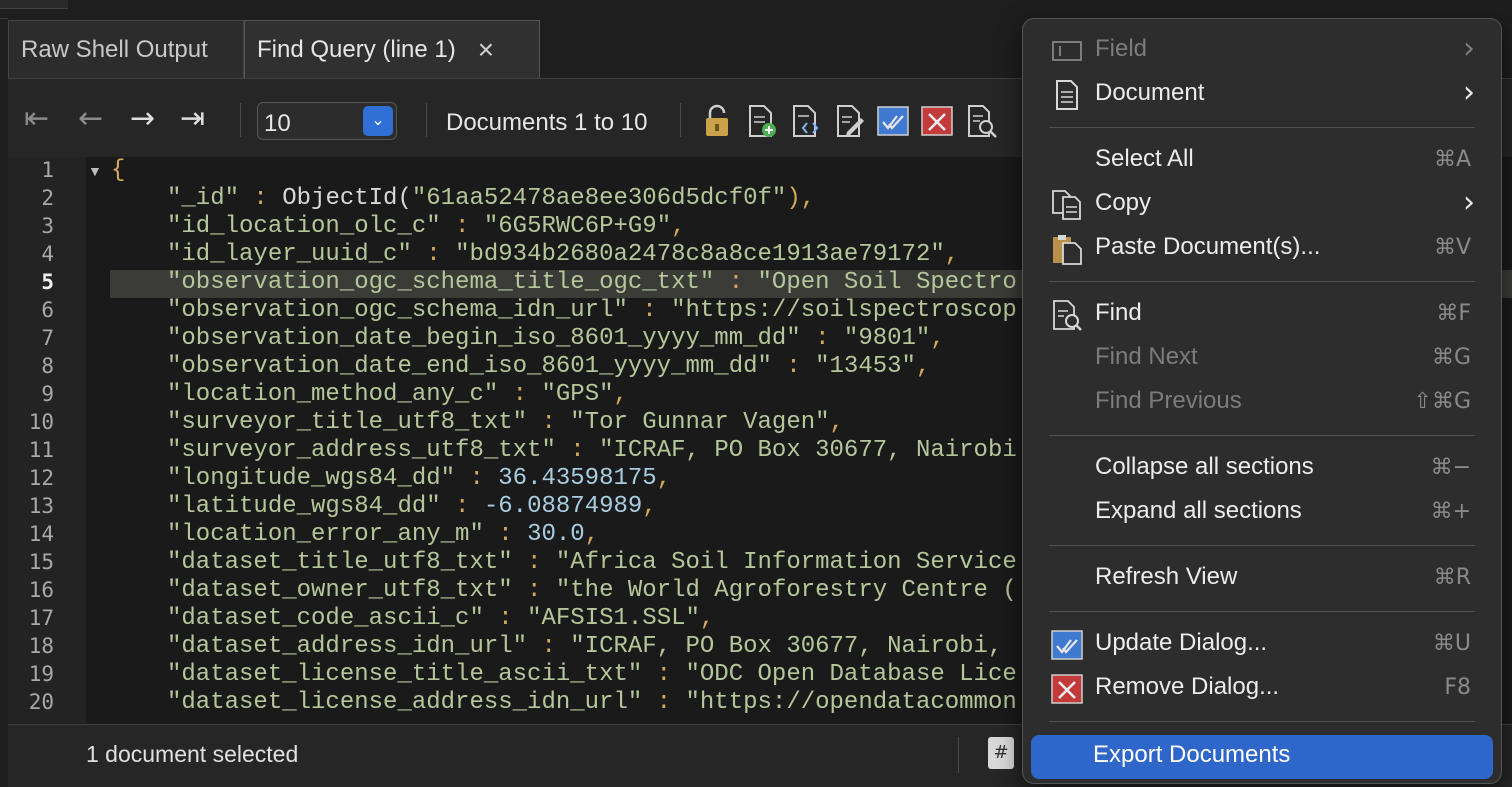  I want to click on json-key: "dataset_license_title_ascii_txt", so click(405, 674).